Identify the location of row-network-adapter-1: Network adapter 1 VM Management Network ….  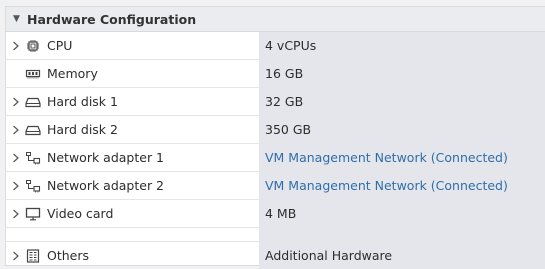
(275, 158).